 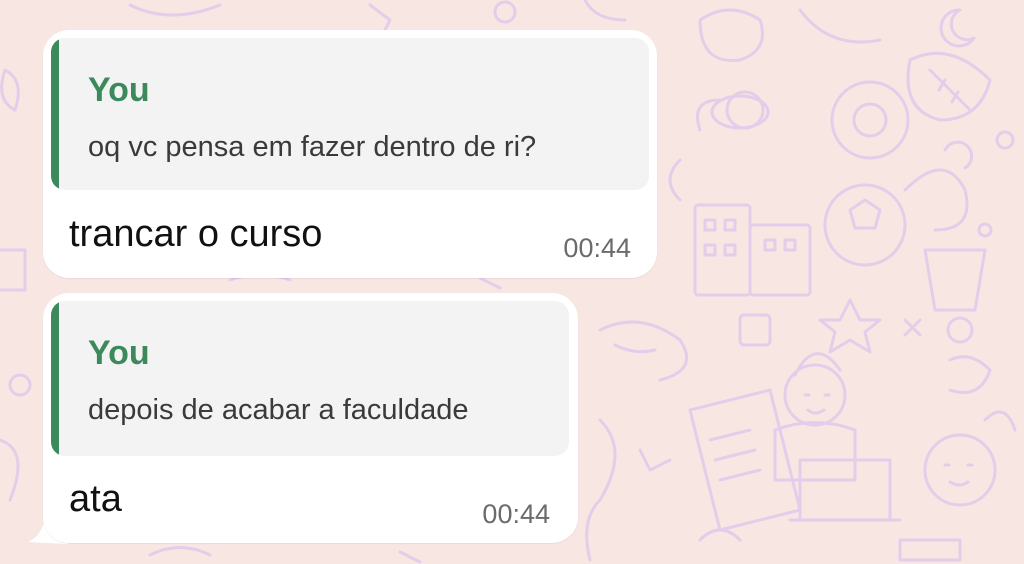 I want to click on curve-doodle, so click(x=675, y=180).